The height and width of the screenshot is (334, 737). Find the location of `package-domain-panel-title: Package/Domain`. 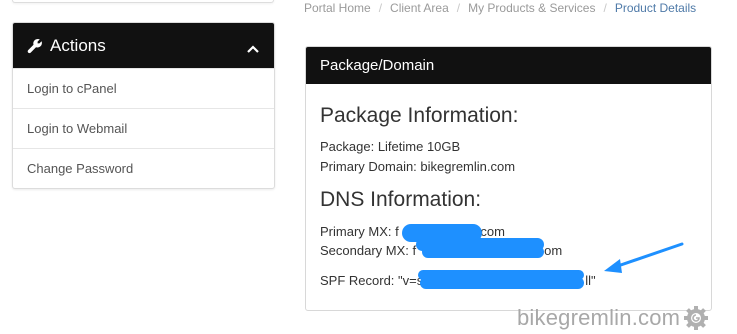

package-domain-panel-title: Package/Domain is located at coordinates (508, 65).